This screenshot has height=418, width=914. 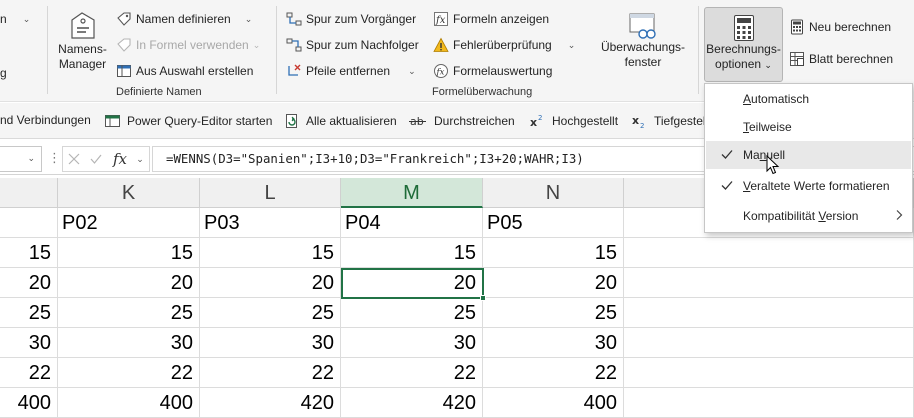 I want to click on names-manager-label-2: Manager, so click(x=82, y=64).